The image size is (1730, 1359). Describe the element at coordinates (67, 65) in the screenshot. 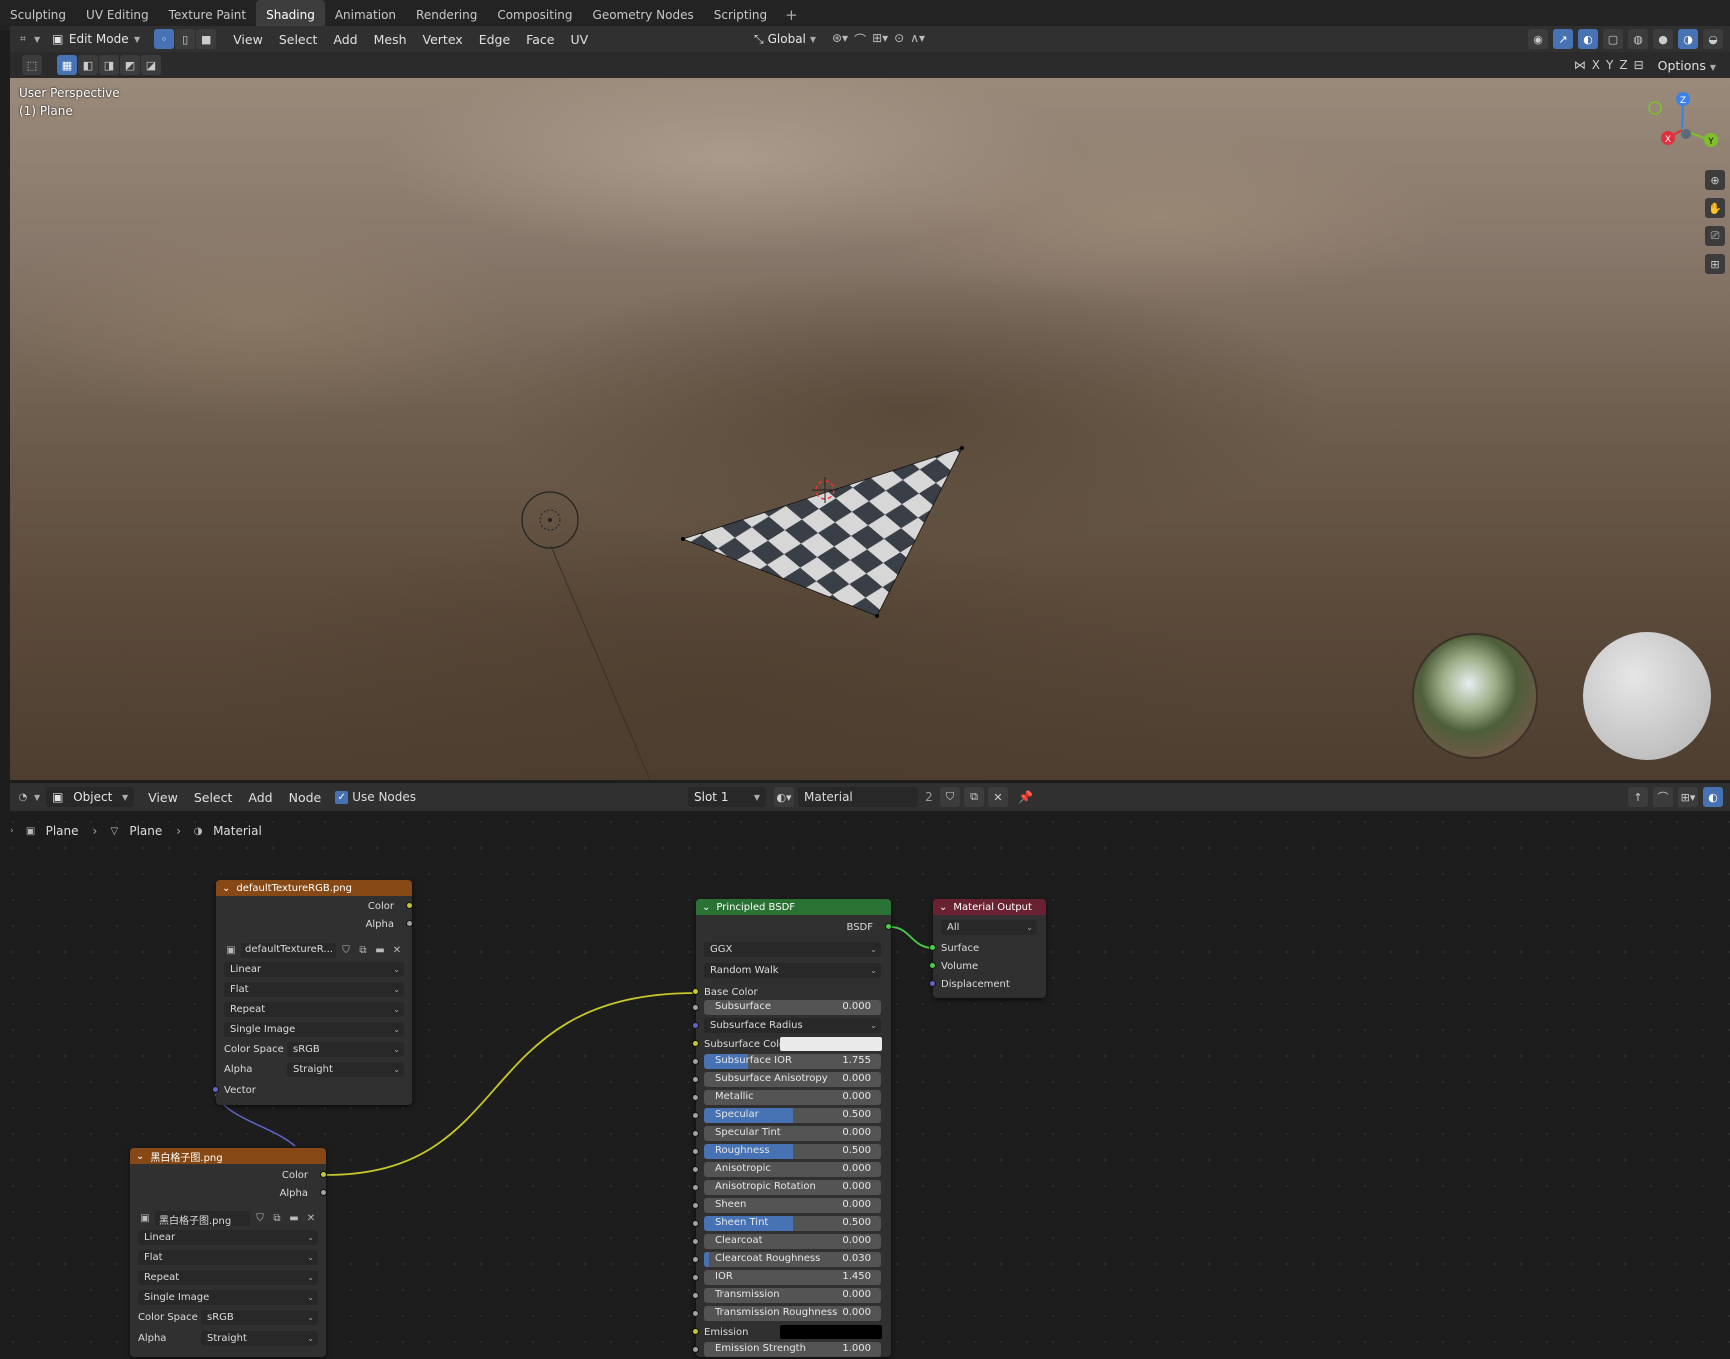

I see `select-mode-new-icon: ▦` at that location.